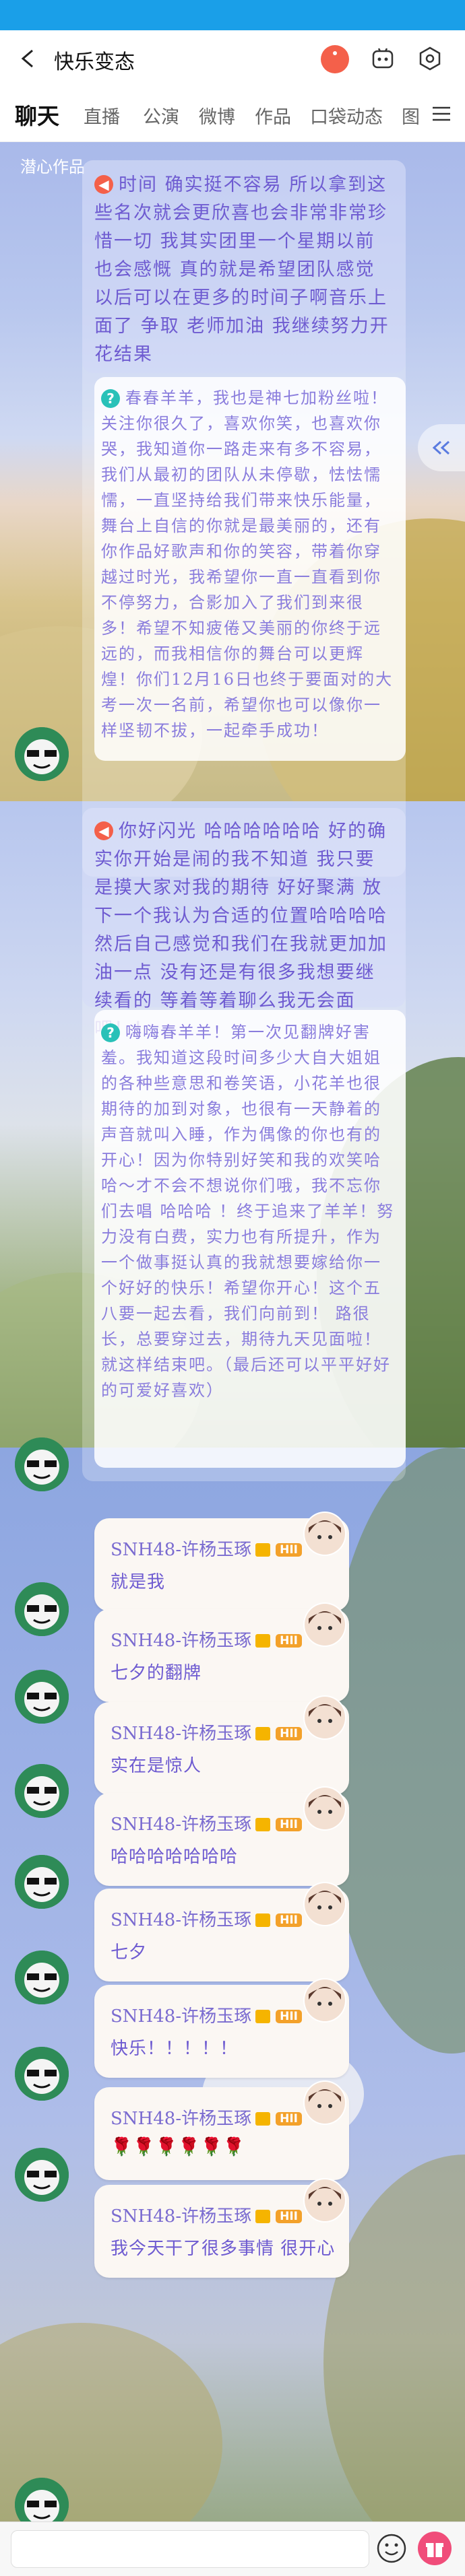 The width and height of the screenshot is (465, 2576). I want to click on emoji-icon, so click(392, 2548).